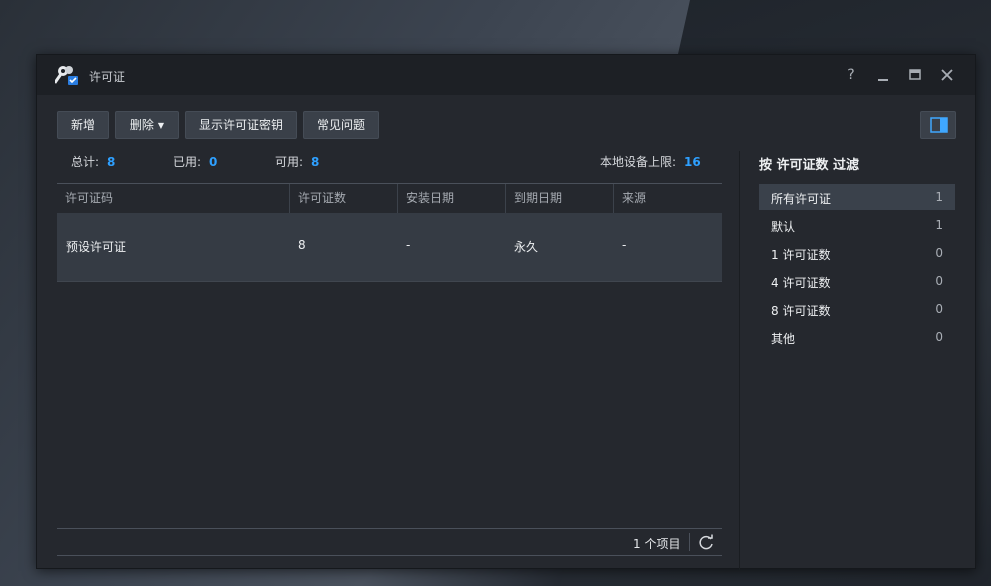  I want to click on footer-bottom-divider, so click(389, 555).